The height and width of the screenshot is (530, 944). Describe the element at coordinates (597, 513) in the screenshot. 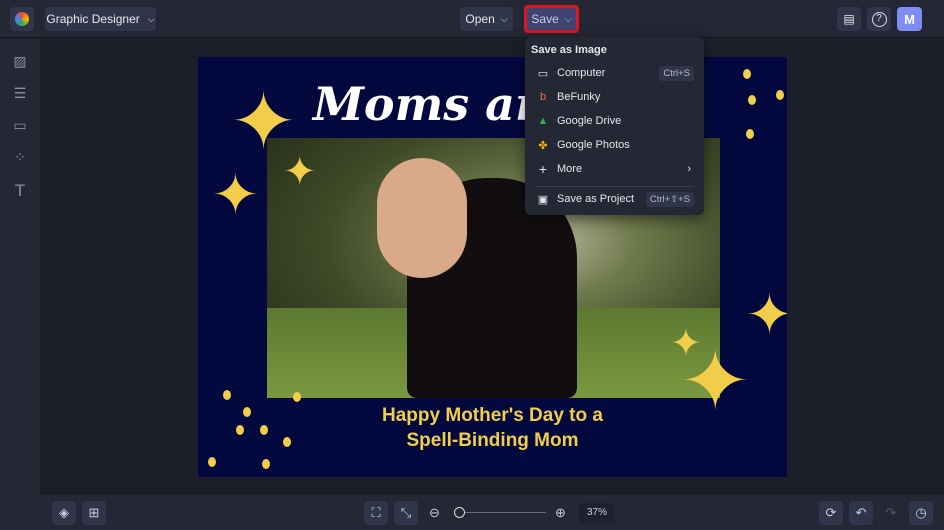

I see `zoom-percent: 37%` at that location.